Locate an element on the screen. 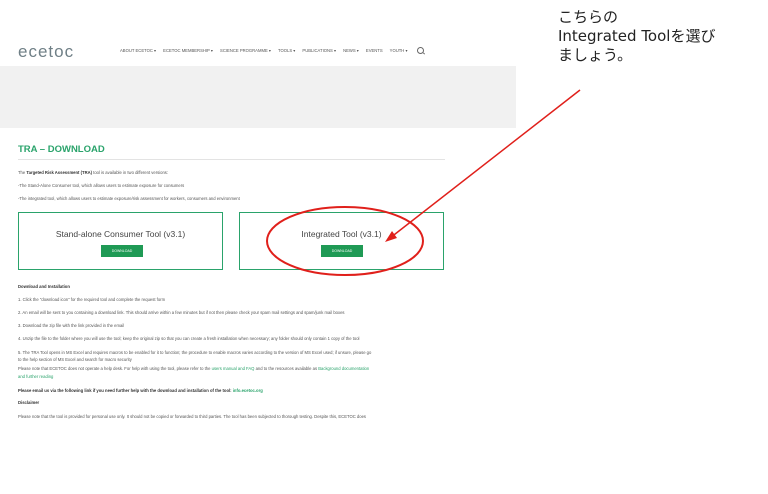 Image resolution: width=768 pixels, height=494 pixels. title-divider is located at coordinates (231, 159).